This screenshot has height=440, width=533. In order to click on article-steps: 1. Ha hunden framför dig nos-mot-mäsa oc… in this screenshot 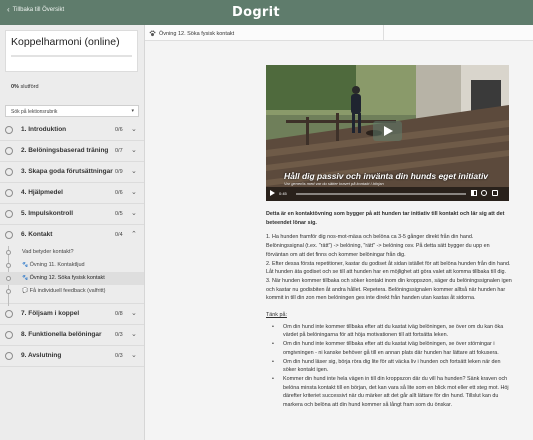, I will do `click(389, 268)`.